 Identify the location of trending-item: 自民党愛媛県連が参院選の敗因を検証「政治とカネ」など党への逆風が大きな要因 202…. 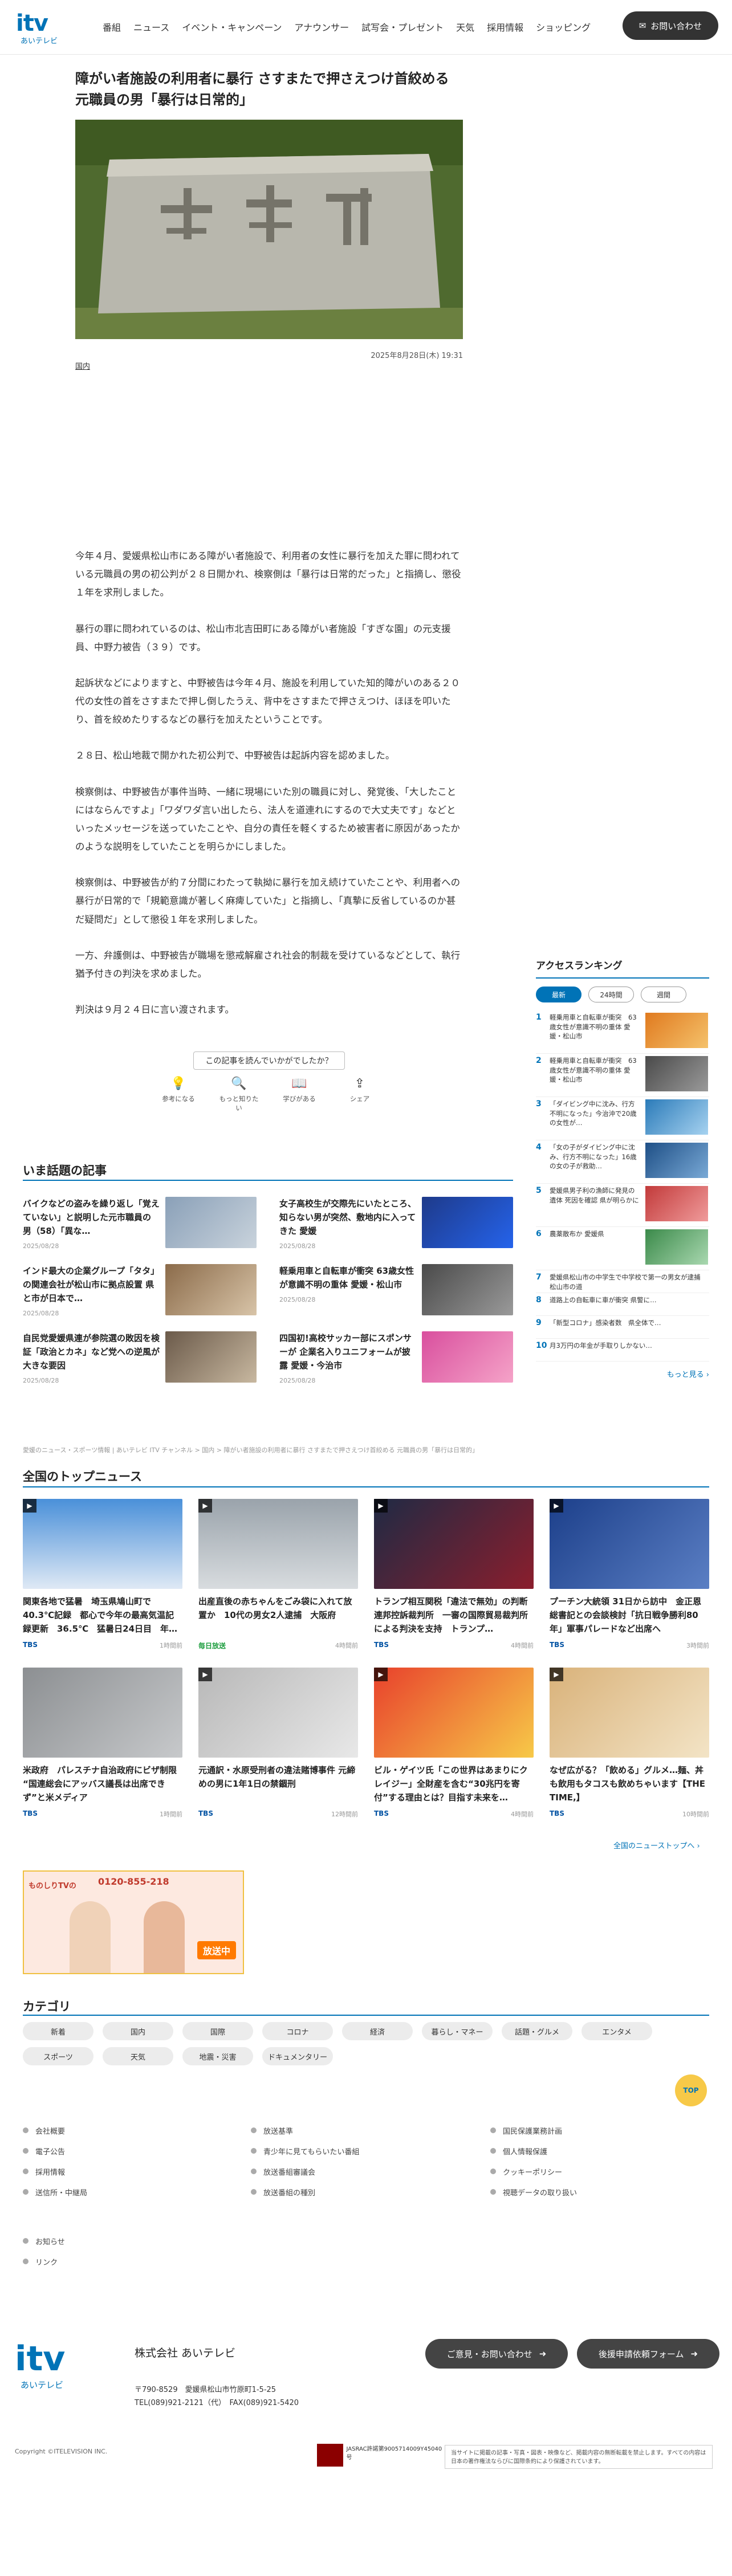
(140, 1362).